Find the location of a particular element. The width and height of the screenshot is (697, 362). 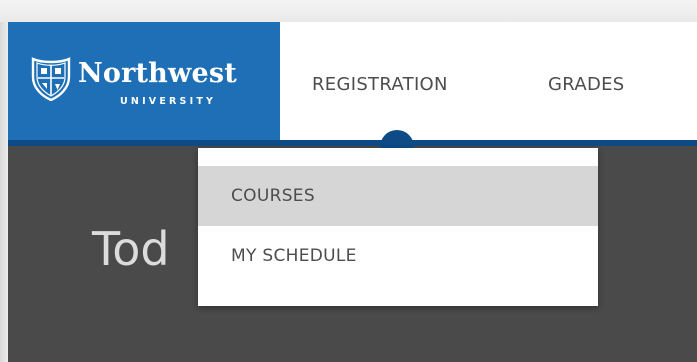

brand-name: Northwest is located at coordinates (157, 73).